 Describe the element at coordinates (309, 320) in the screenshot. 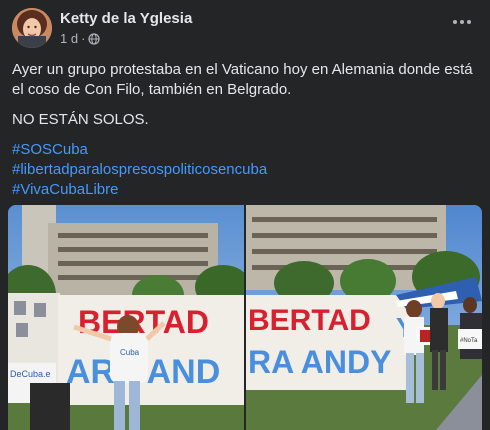

I see `banner-top-text: BERTAD` at that location.